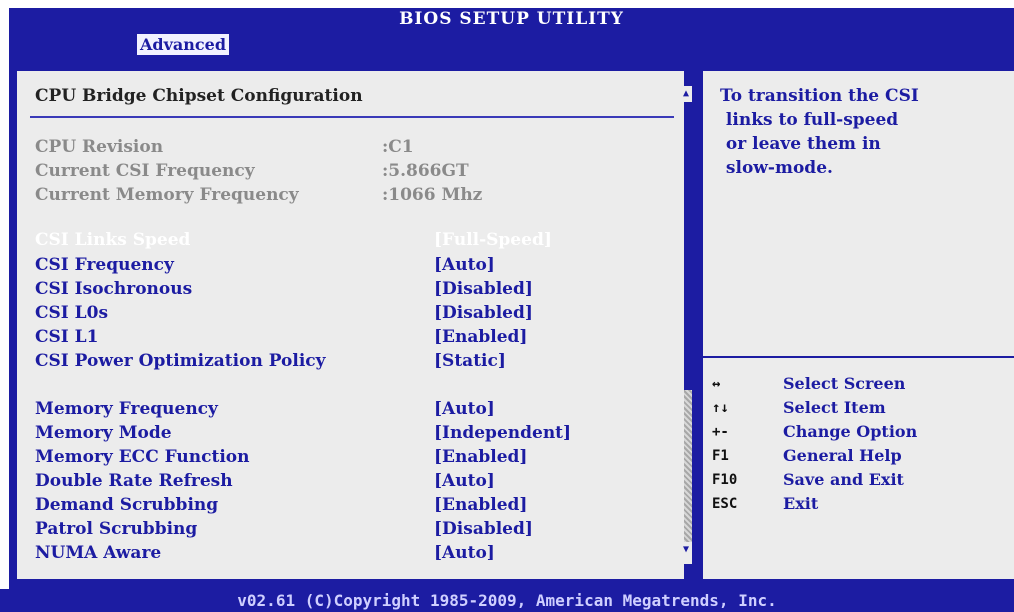 The width and height of the screenshot is (1014, 612). Describe the element at coordinates (842, 455) in the screenshot. I see `key-action: General Help` at that location.